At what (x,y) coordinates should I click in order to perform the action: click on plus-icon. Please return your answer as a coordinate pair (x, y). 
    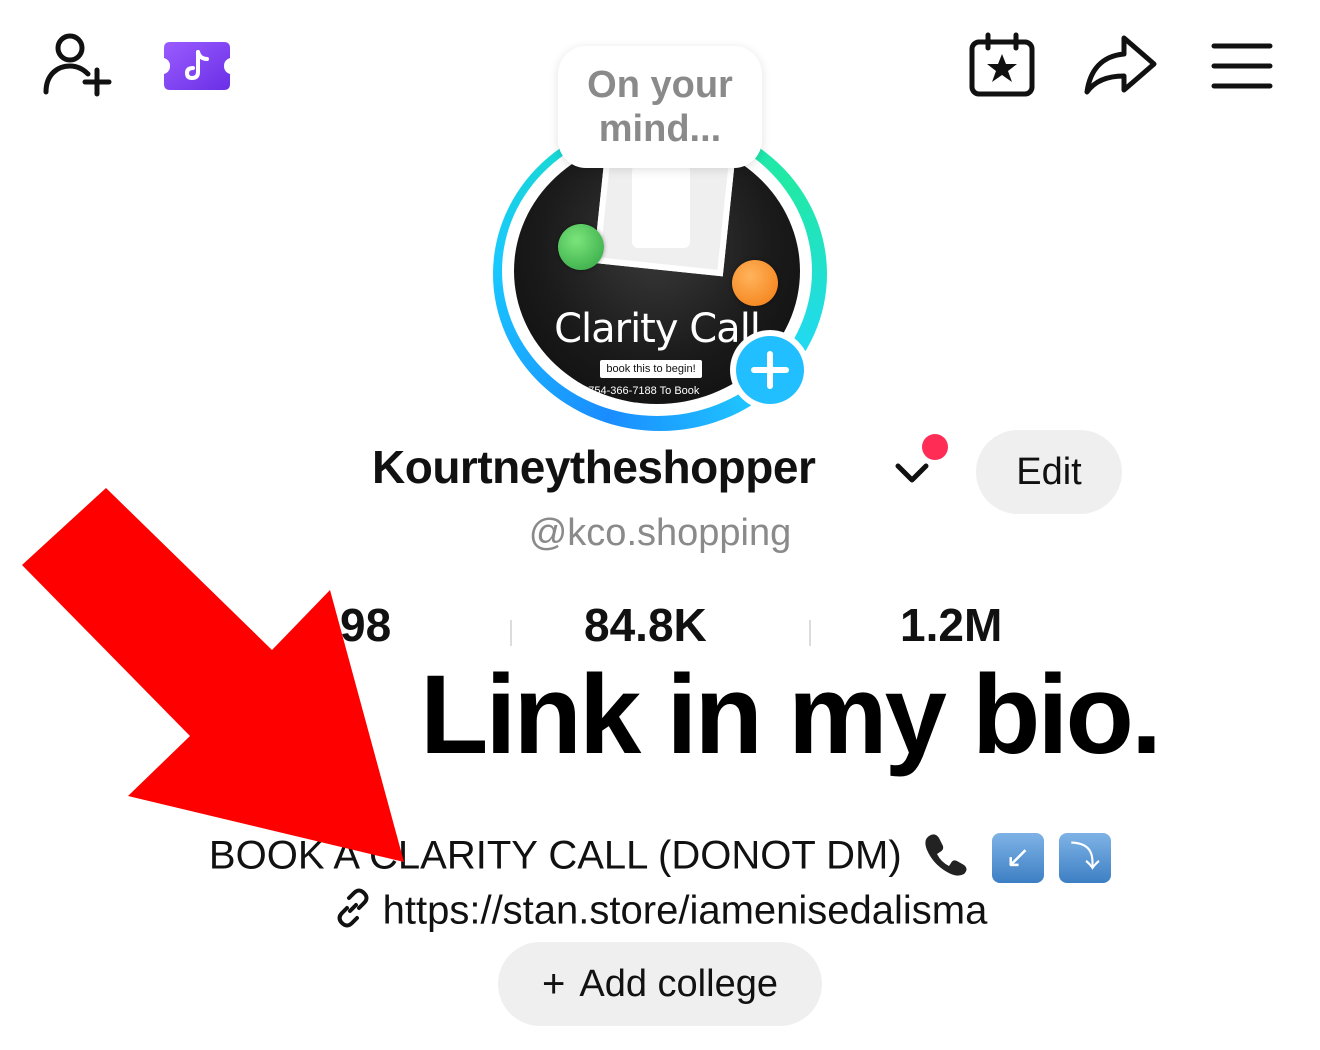
    Looking at the image, I should click on (770, 370).